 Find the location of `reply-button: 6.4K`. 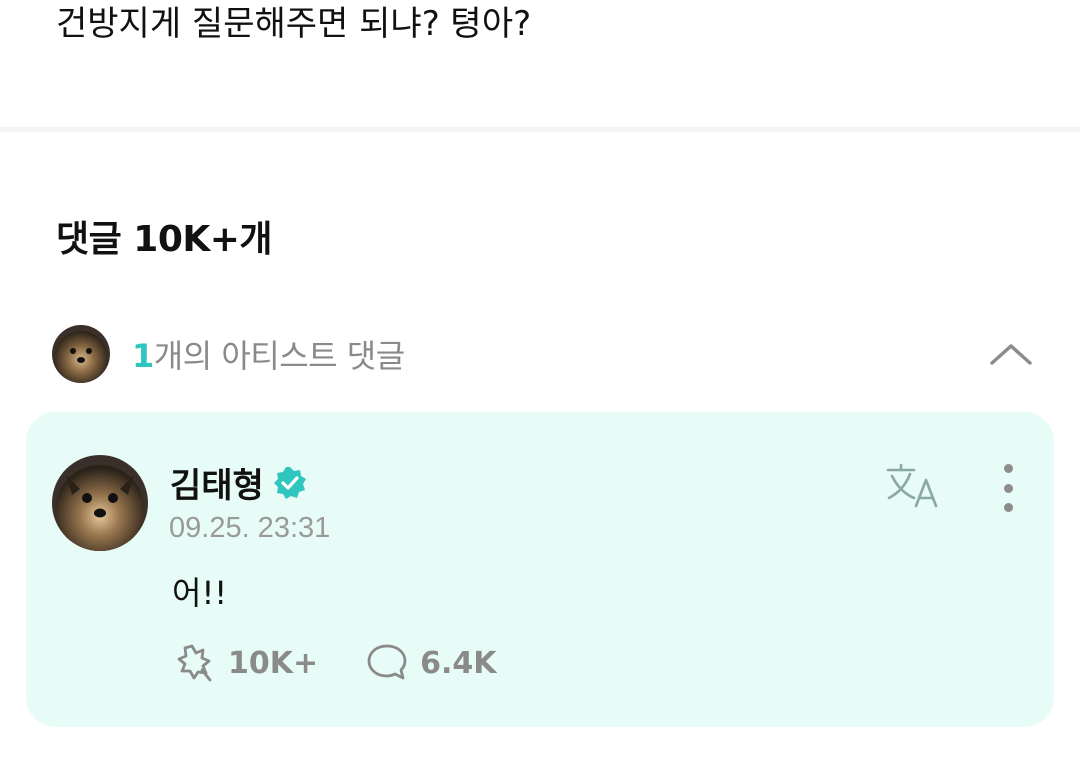

reply-button: 6.4K is located at coordinates (430, 663).